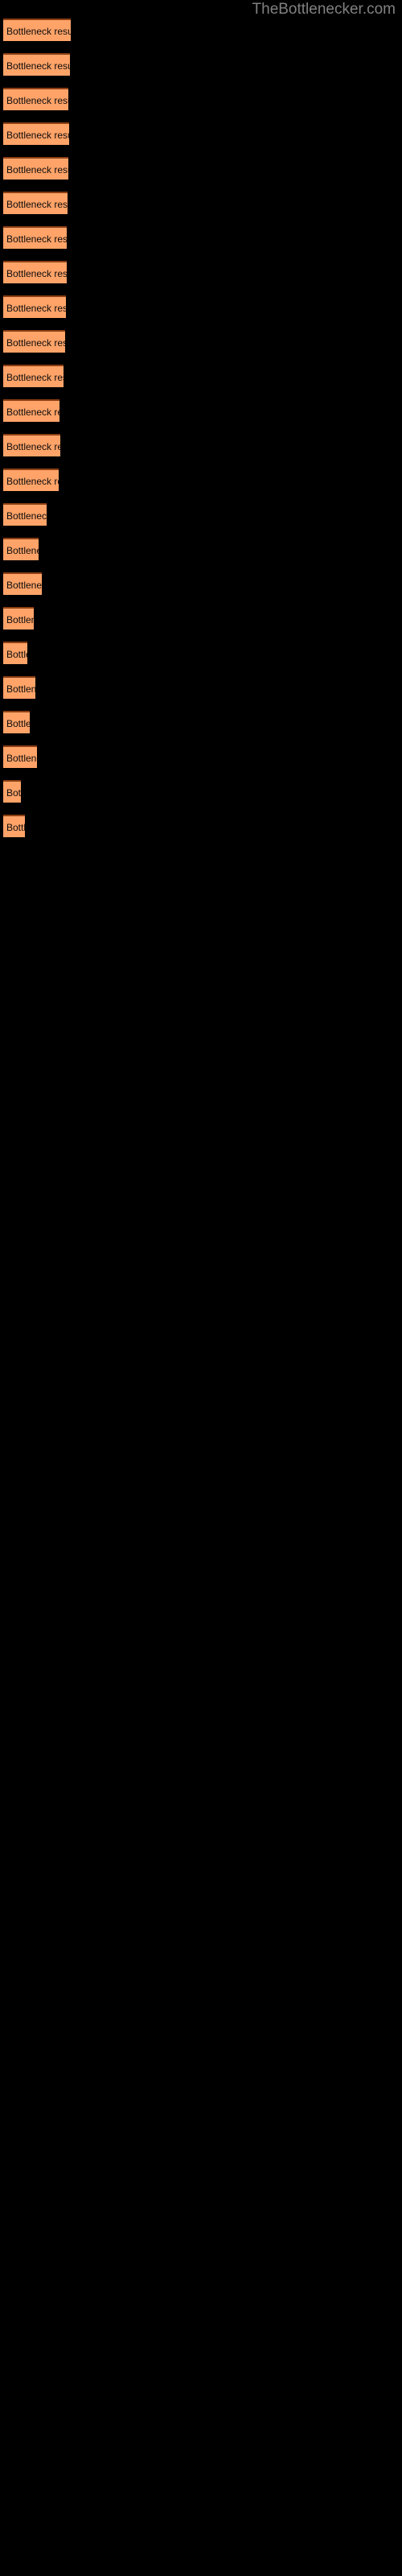 The height and width of the screenshot is (2576, 402). I want to click on site-watermark: TheBottlenecker.com, so click(324, 9).